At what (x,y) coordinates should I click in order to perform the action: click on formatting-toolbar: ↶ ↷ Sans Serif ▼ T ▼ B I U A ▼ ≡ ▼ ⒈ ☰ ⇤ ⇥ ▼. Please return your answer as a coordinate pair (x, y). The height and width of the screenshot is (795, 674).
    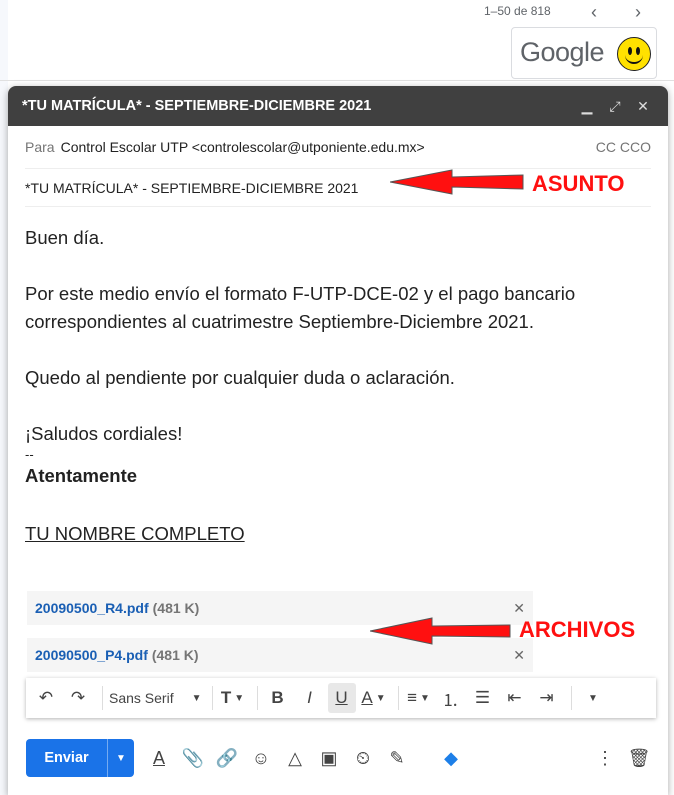
    Looking at the image, I should click on (341, 698).